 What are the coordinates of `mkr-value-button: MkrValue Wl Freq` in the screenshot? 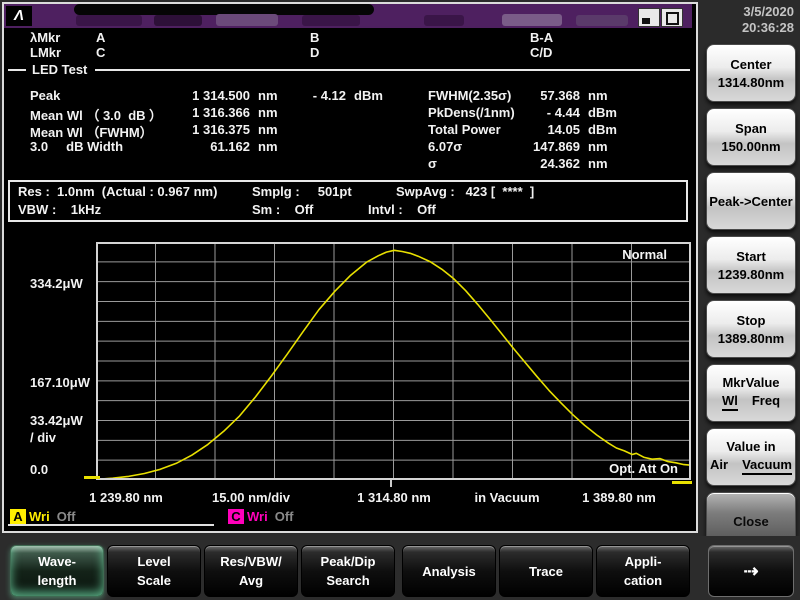 It's located at (751, 393).